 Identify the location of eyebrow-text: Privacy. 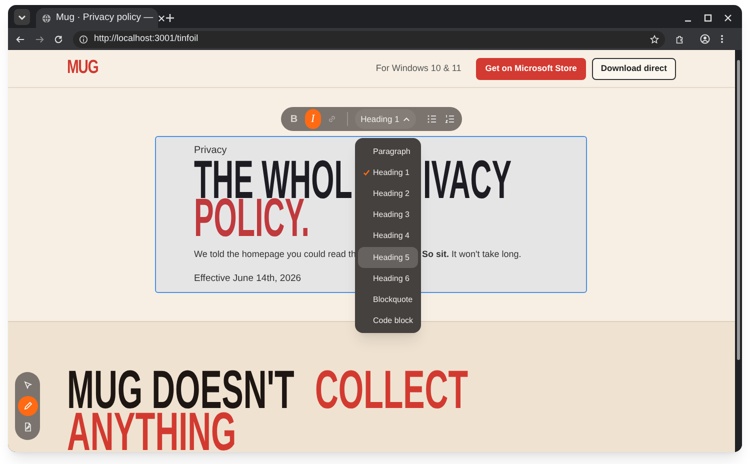
(210, 150).